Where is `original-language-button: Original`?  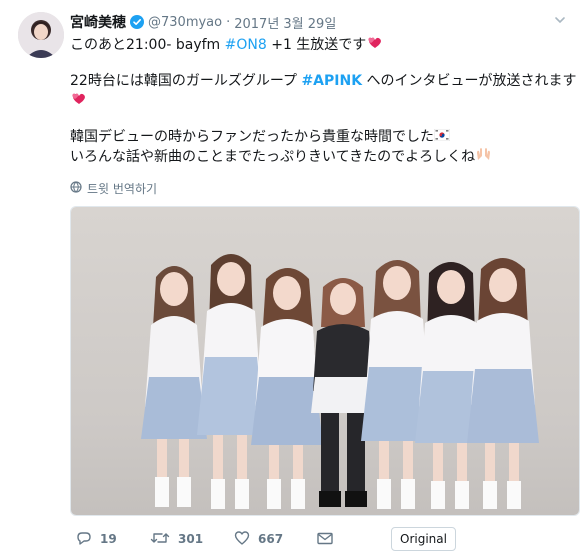
original-language-button: Original is located at coordinates (423, 539).